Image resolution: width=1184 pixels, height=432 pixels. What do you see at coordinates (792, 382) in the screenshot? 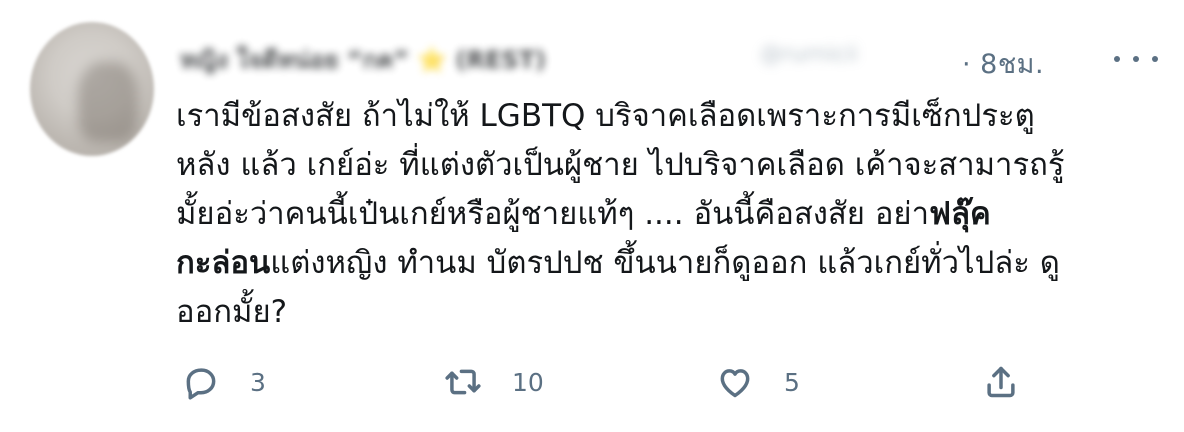
I see `like-count: 5` at bounding box center [792, 382].